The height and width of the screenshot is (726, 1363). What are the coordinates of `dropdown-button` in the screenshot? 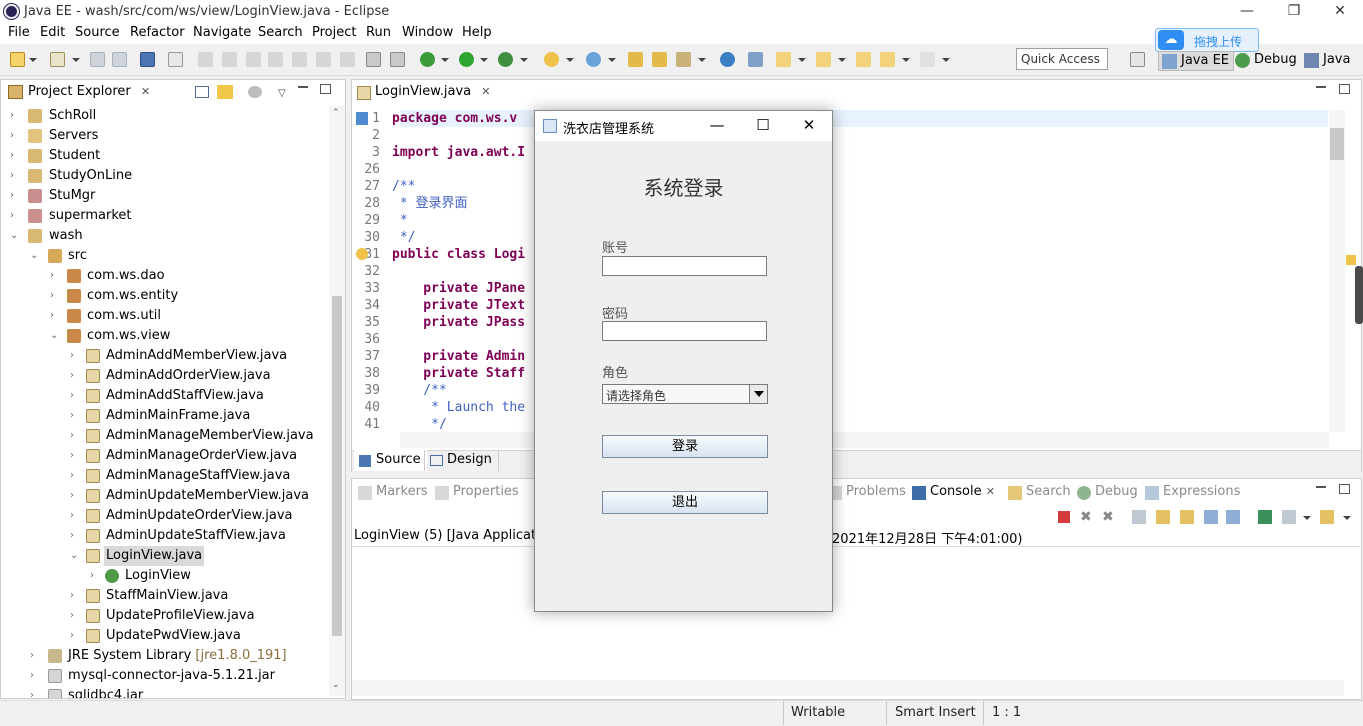 It's located at (758, 394).